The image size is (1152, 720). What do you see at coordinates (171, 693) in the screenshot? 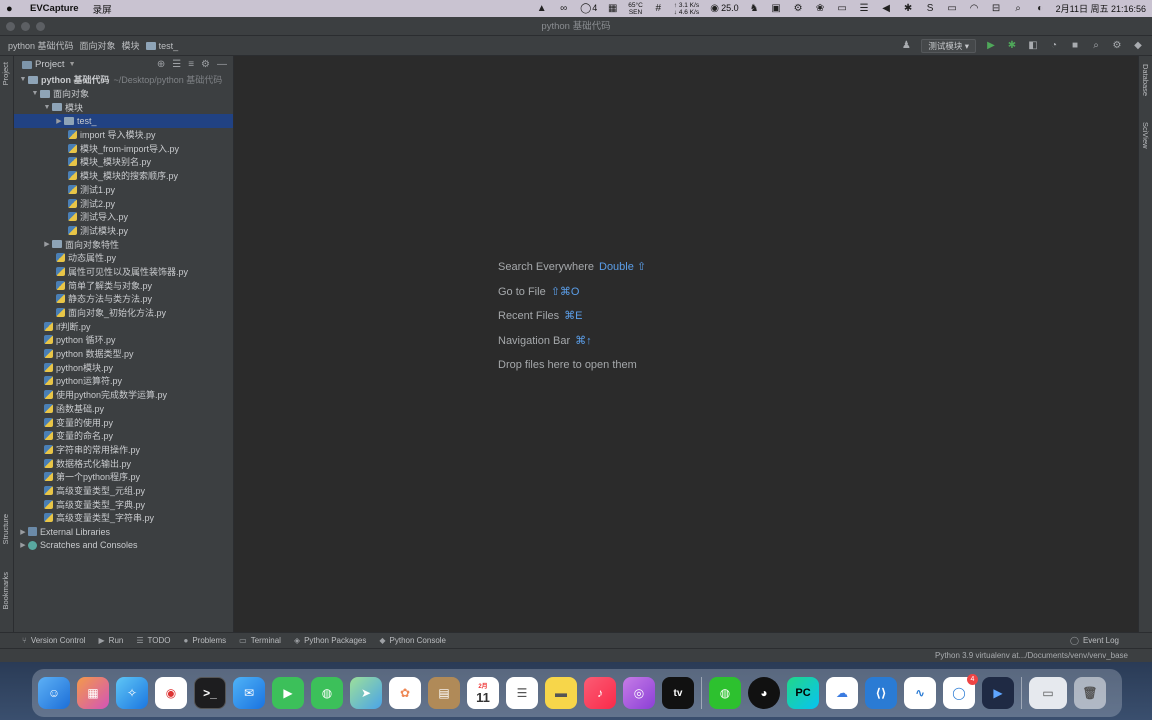
I see `chrome-icon: ◉` at bounding box center [171, 693].